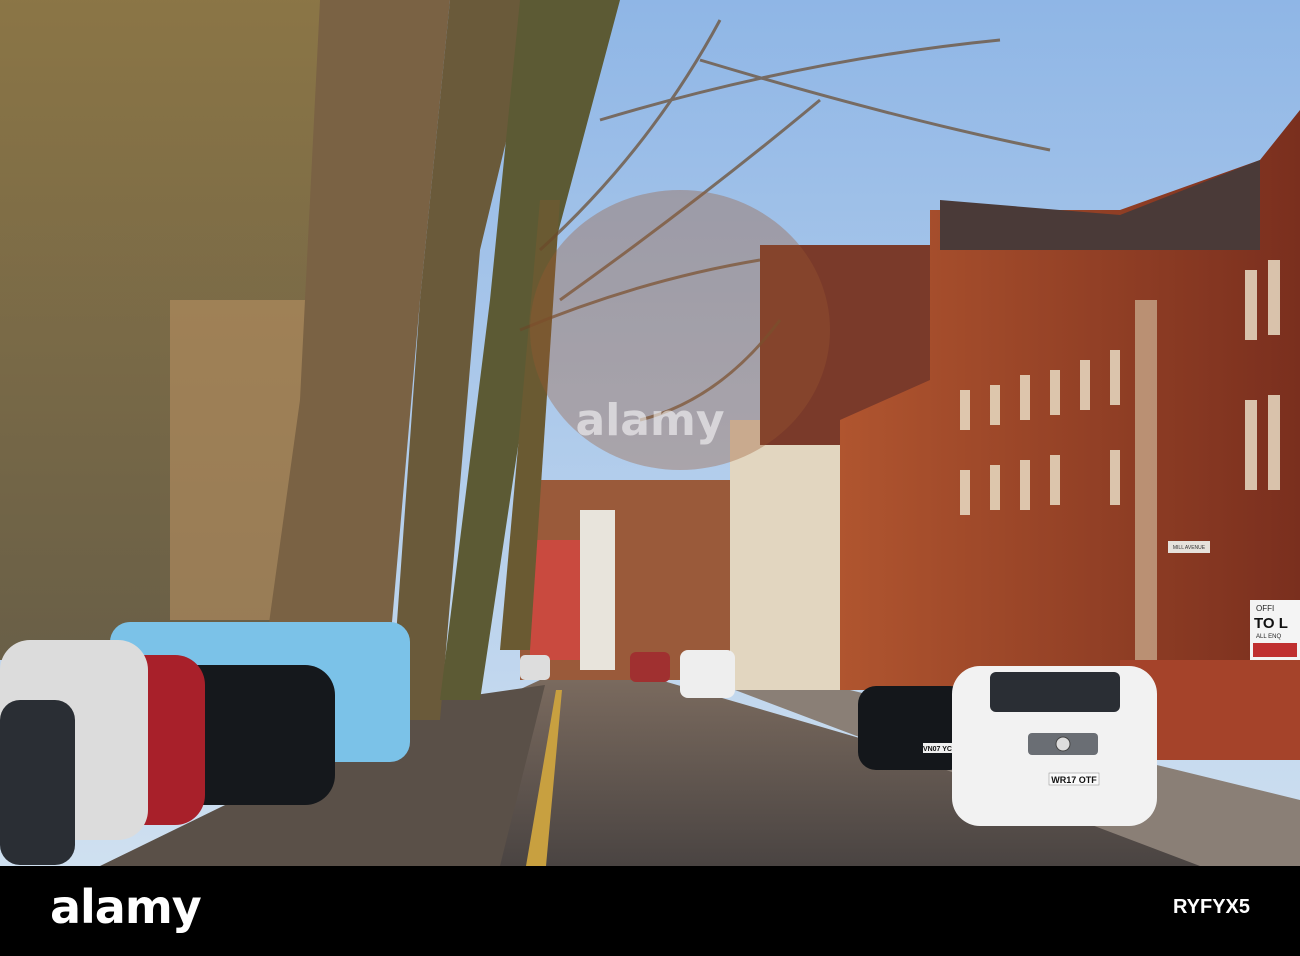  Describe the element at coordinates (1211, 907) in the screenshot. I see `image-id: RYFYX5` at that location.